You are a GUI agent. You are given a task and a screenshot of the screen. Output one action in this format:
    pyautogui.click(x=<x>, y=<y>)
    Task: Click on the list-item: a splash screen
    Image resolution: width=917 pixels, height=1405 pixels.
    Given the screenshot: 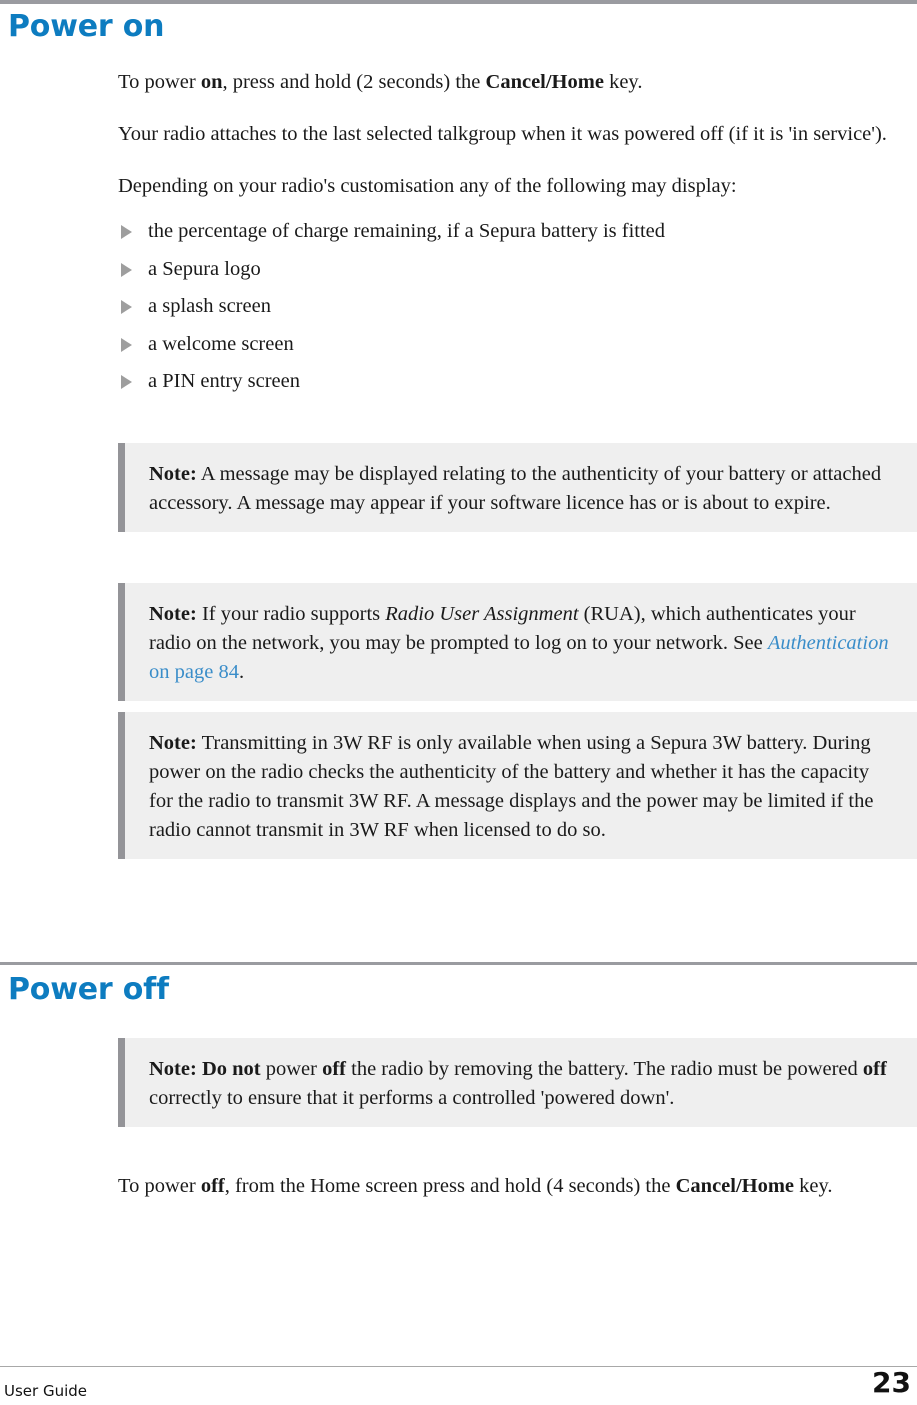 What is the action you would take?
    pyautogui.click(x=508, y=306)
    